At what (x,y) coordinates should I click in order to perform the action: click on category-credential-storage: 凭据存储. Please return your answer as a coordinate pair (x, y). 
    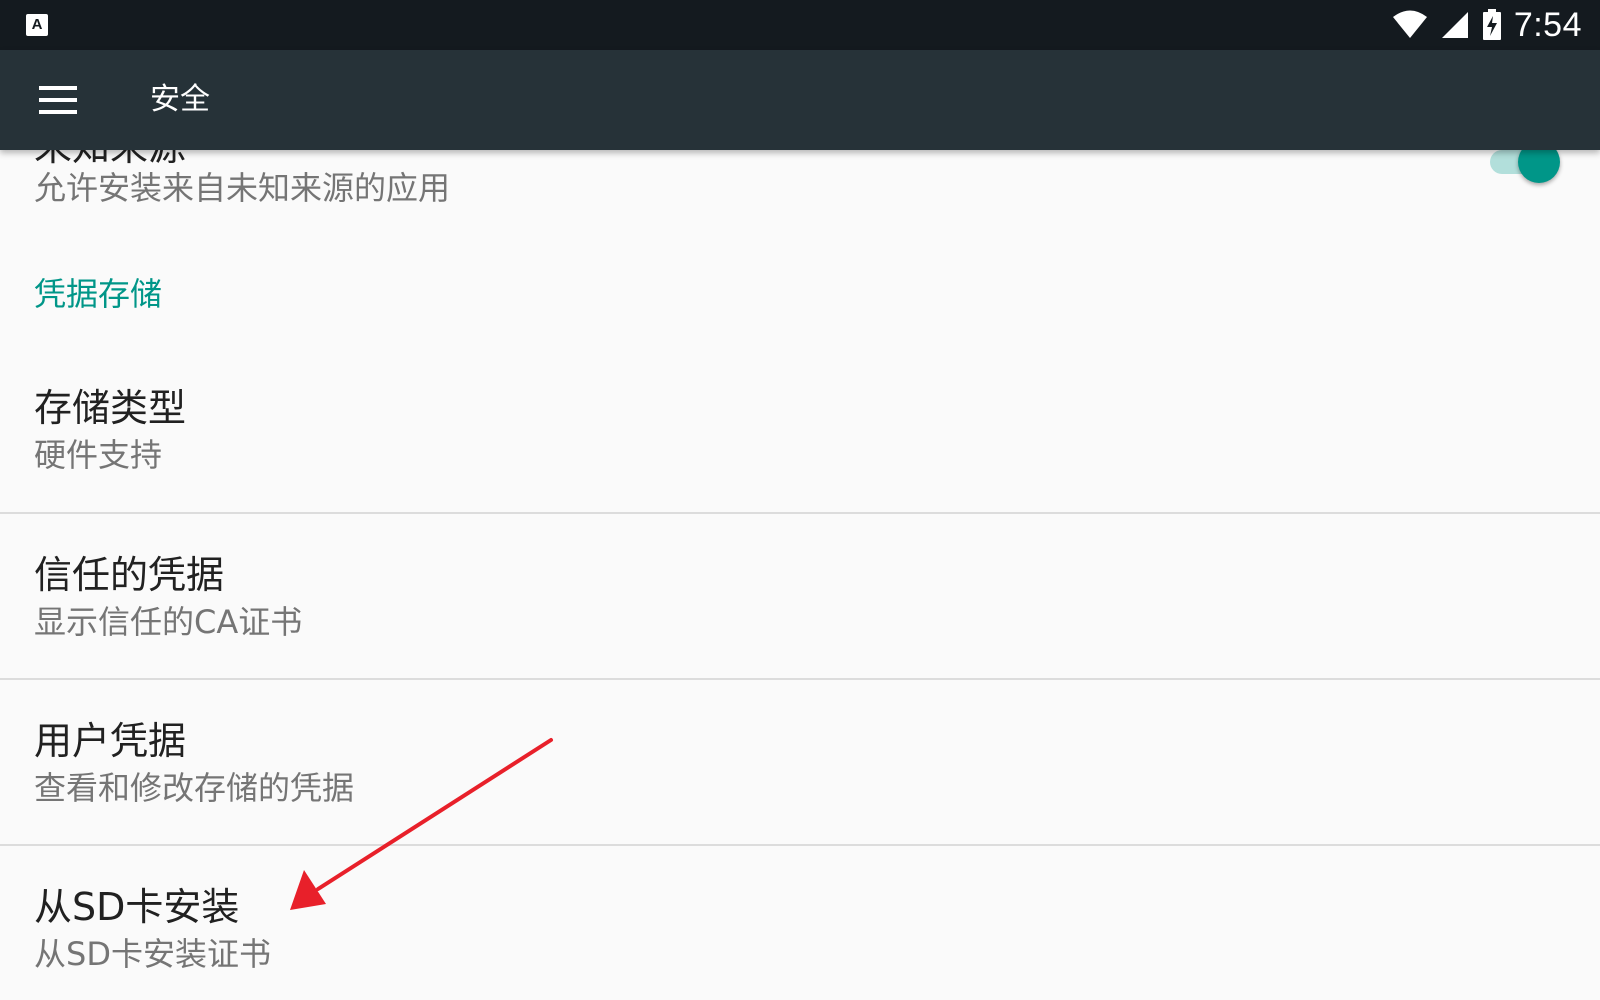
    Looking at the image, I should click on (800, 295).